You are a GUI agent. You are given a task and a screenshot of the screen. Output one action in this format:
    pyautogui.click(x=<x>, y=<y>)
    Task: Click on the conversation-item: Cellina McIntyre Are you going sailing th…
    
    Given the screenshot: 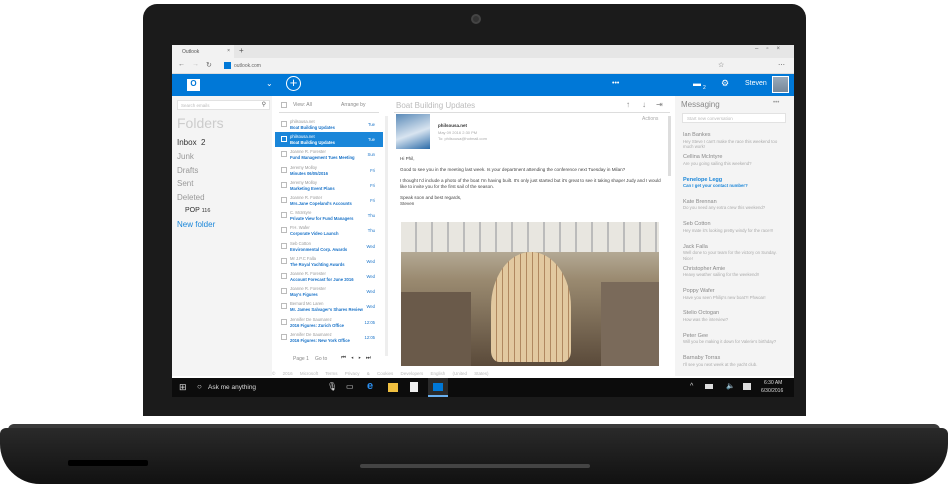 What is the action you would take?
    pyautogui.click(x=733, y=160)
    